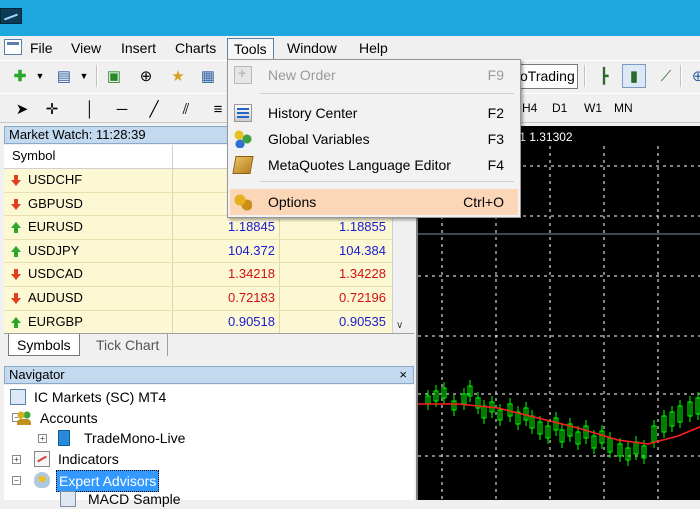 The width and height of the screenshot is (700, 509). I want to click on bid-cell: 104.372, so click(225, 251).